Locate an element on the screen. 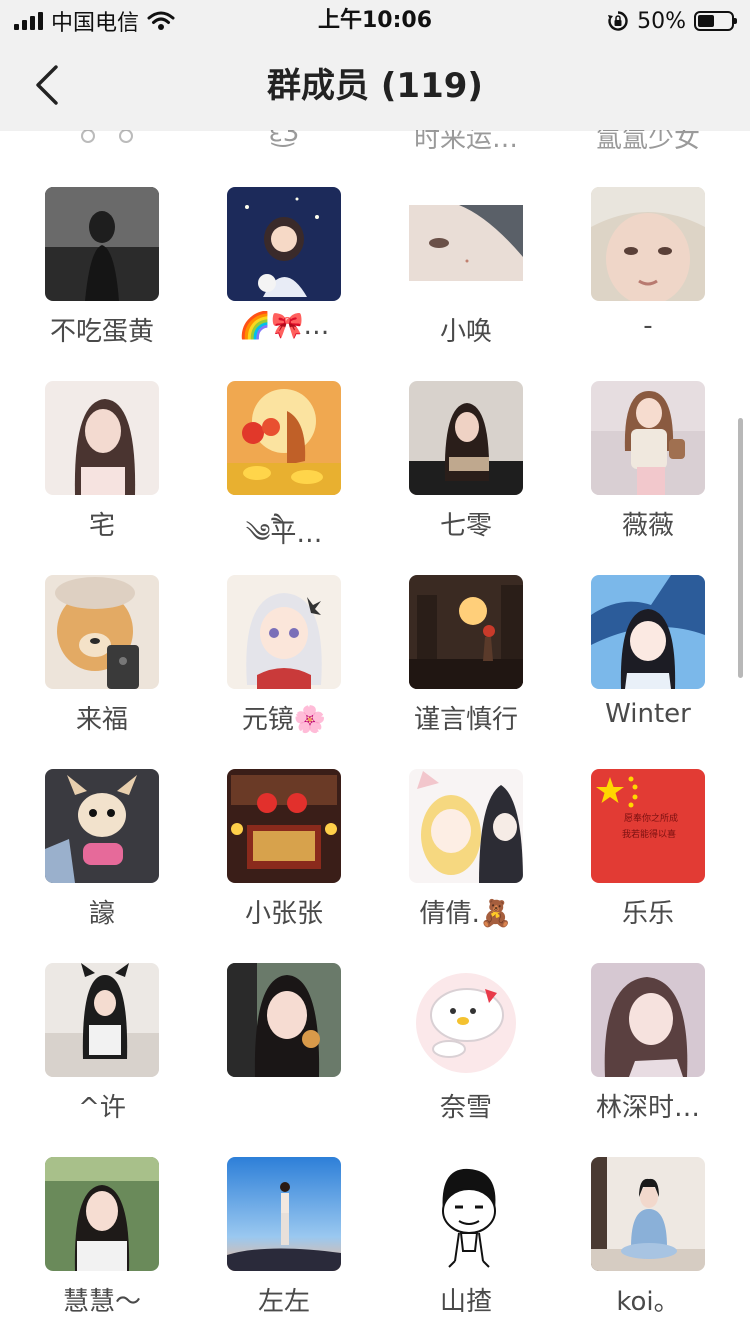 Image resolution: width=750 pixels, height=1334 pixels. member-item: 譹 is located at coordinates (102, 866).